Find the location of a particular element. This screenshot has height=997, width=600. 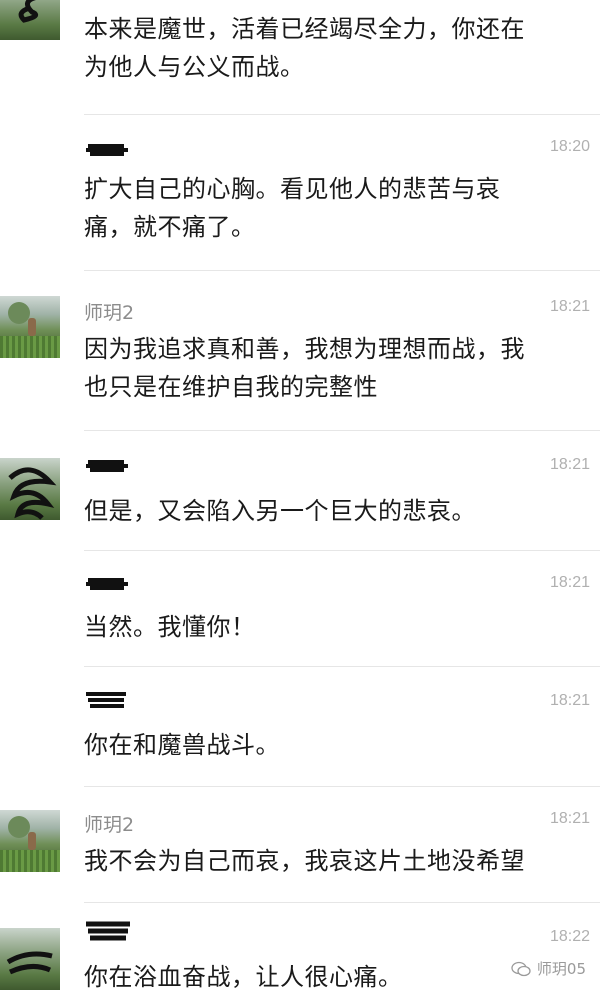

message-text: 因为我追求真和善，我想为理想而战，我 也只是在维护自我的完整性 is located at coordinates (304, 368).